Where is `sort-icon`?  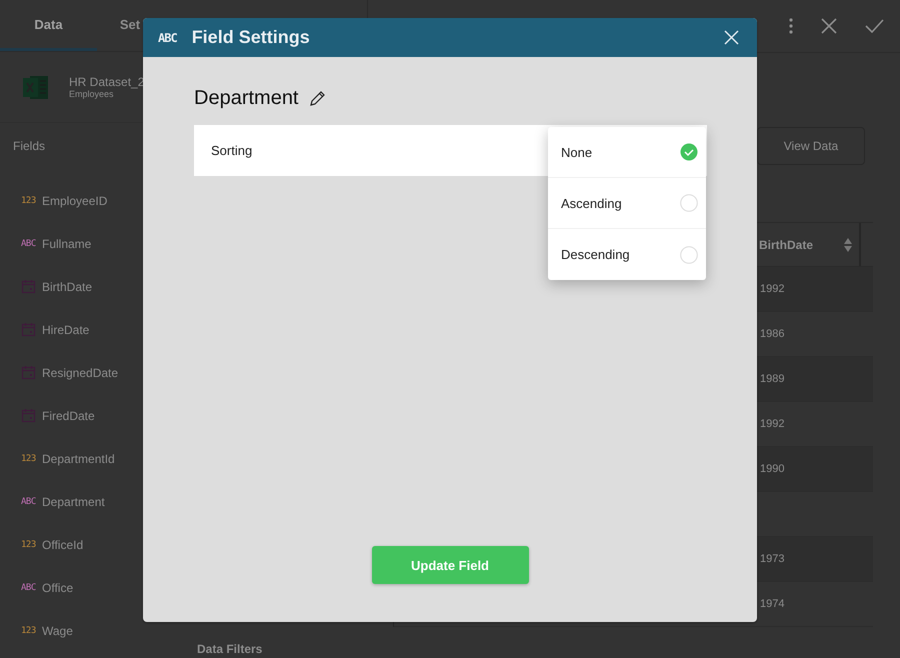 sort-icon is located at coordinates (848, 244).